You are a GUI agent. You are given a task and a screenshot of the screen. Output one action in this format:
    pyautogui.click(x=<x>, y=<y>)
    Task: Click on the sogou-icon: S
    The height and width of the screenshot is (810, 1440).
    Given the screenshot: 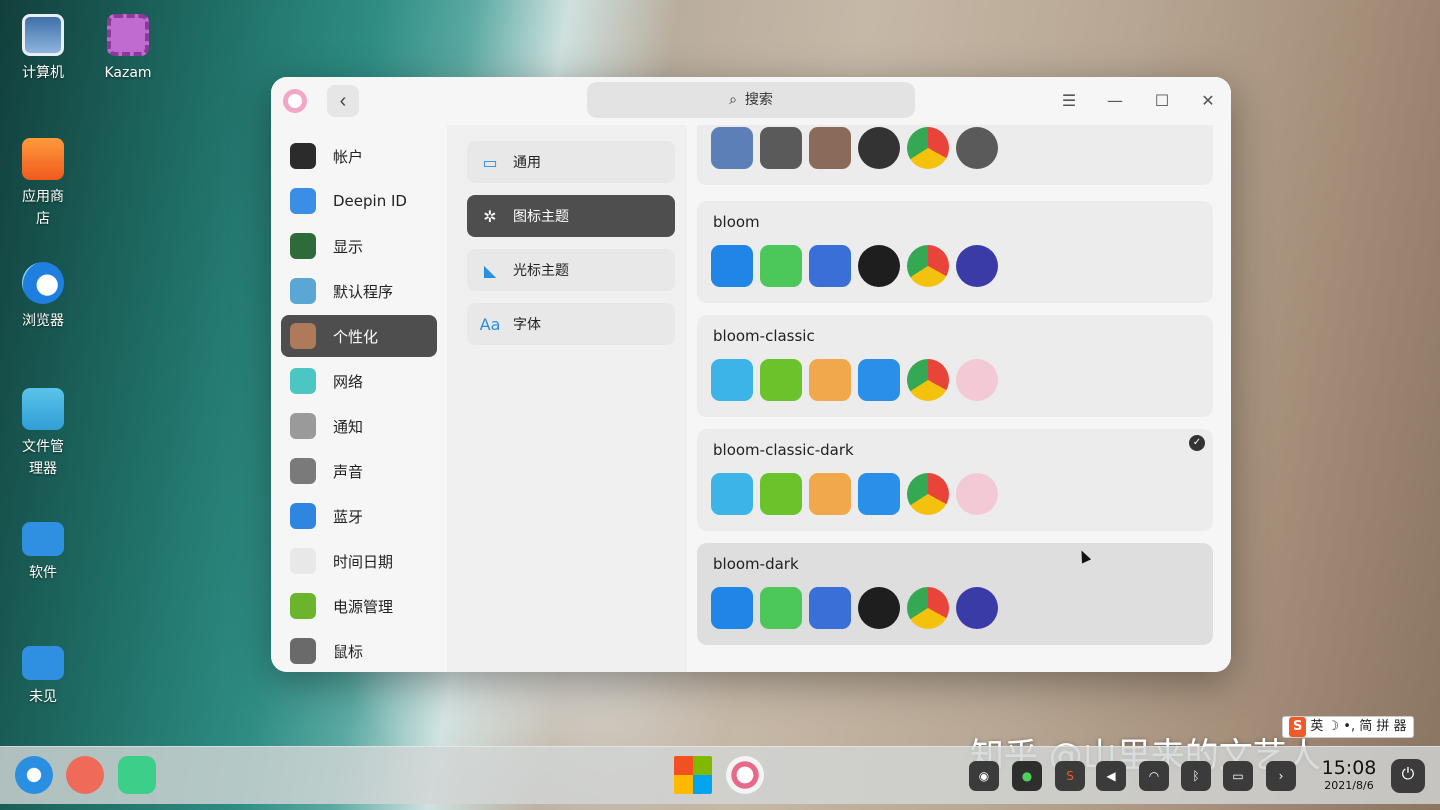 What is the action you would take?
    pyautogui.click(x=1070, y=776)
    